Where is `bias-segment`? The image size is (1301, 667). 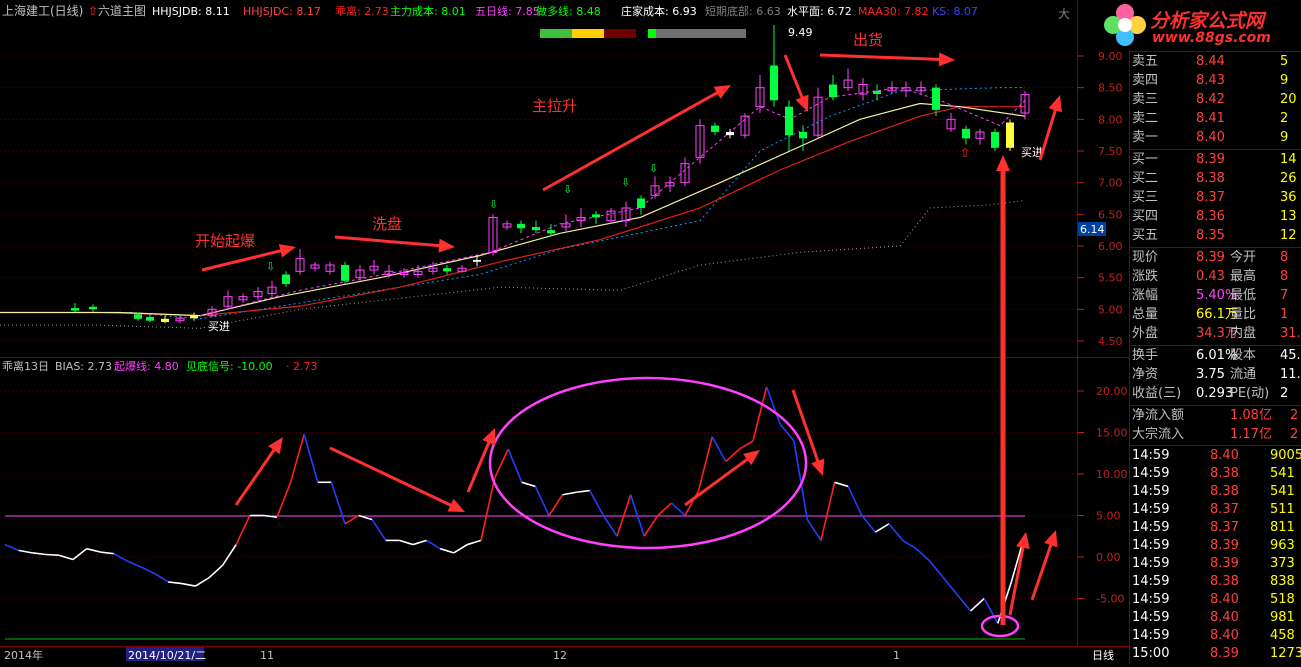
bias-segment is located at coordinates (52, 555).